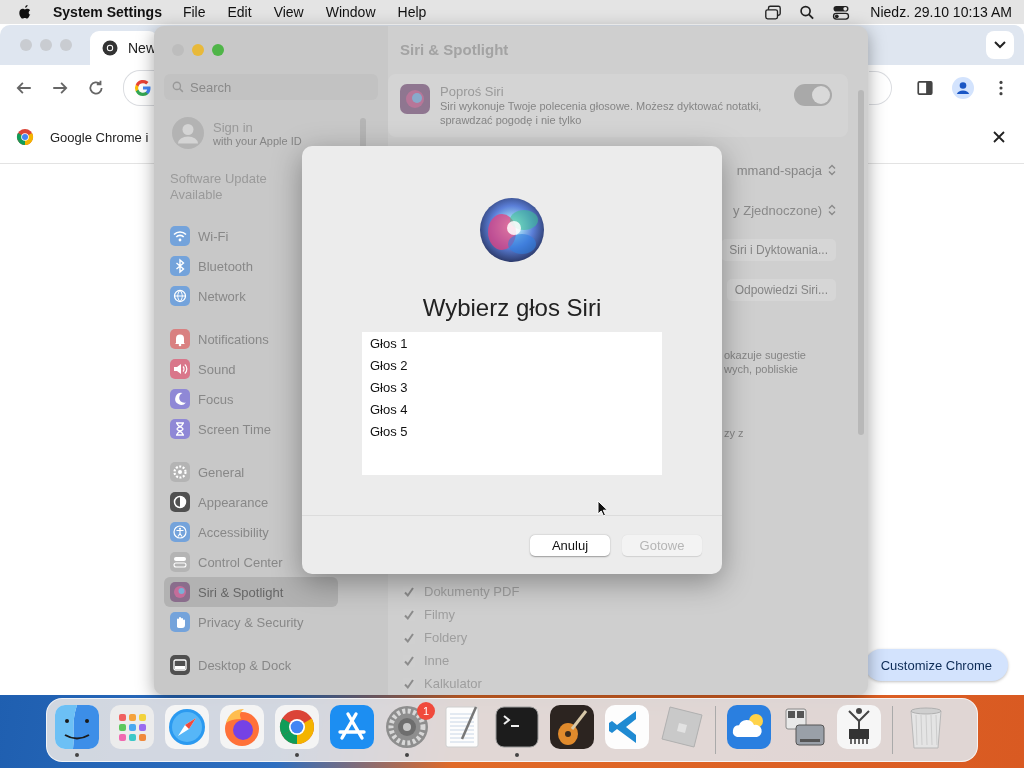 The image size is (1024, 768). Describe the element at coordinates (412, 12) in the screenshot. I see `menu-item: Help` at that location.